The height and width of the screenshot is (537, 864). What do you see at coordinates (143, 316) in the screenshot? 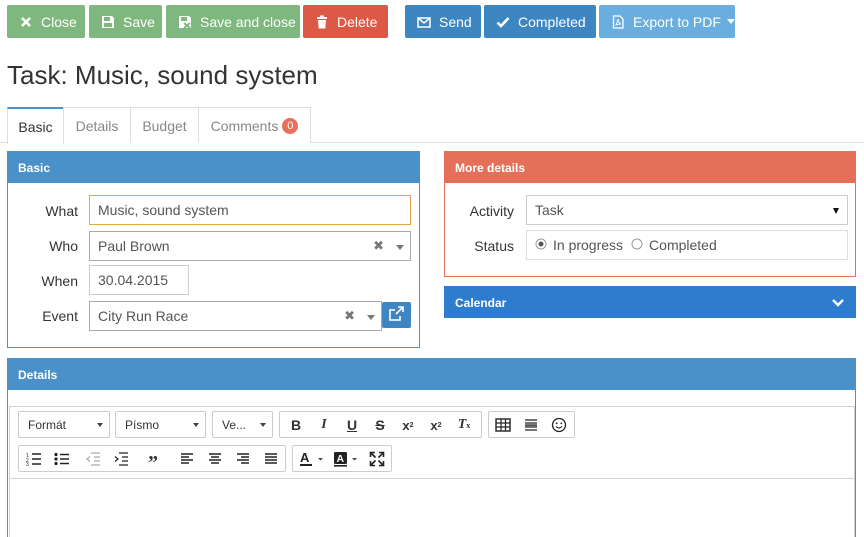
I see `event-select-value: City Run Race` at bounding box center [143, 316].